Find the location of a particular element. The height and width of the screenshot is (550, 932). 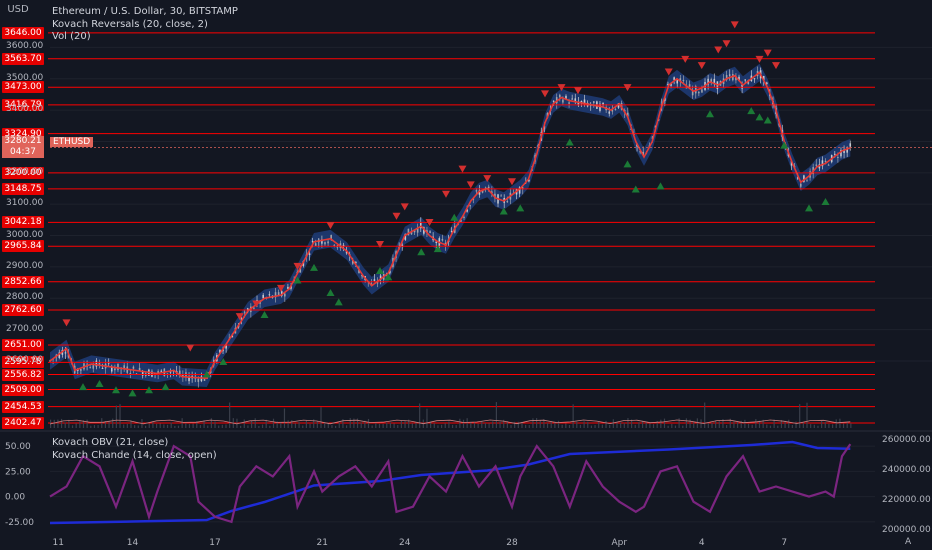

level-label: 3473.00 is located at coordinates (23, 87).